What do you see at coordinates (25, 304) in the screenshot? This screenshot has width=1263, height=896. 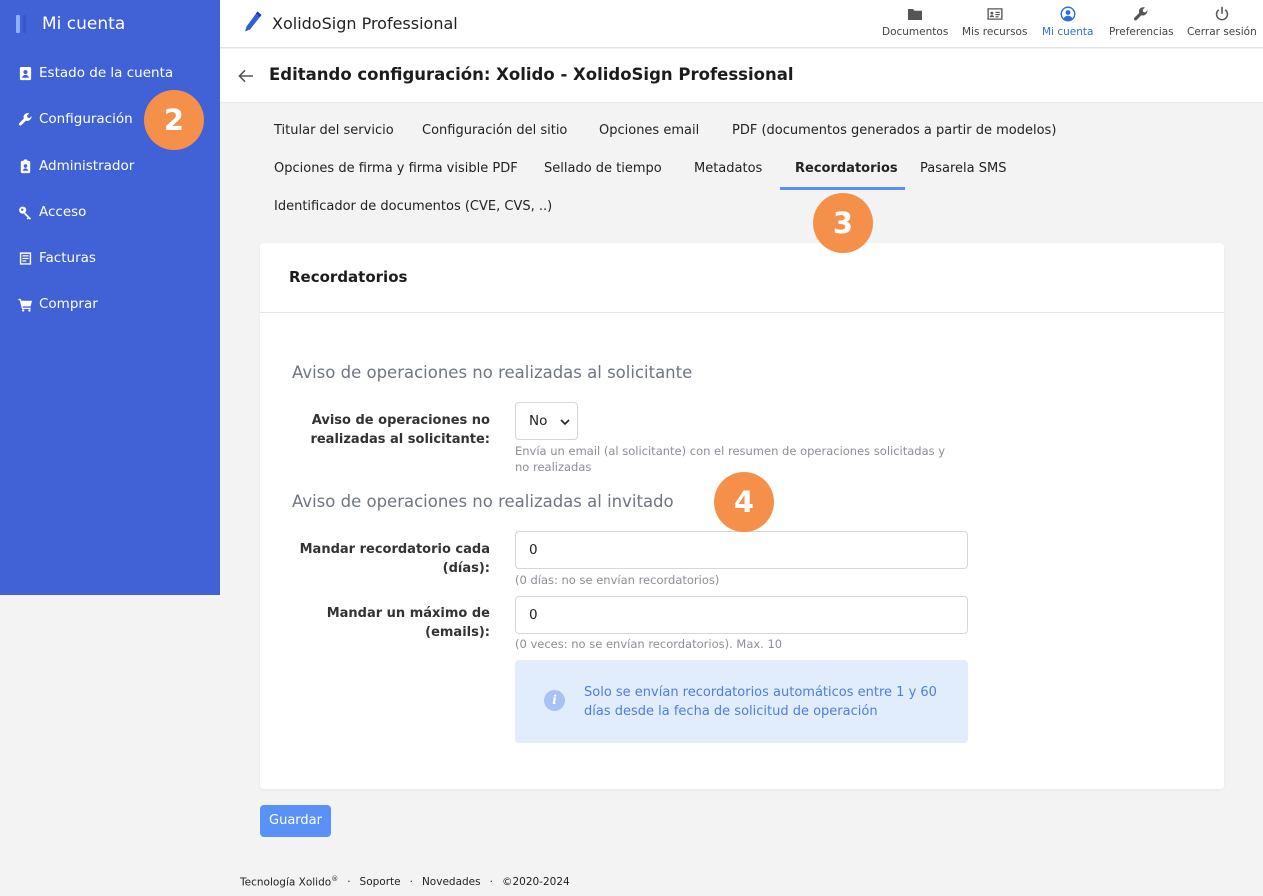 I see `cart-icon` at bounding box center [25, 304].